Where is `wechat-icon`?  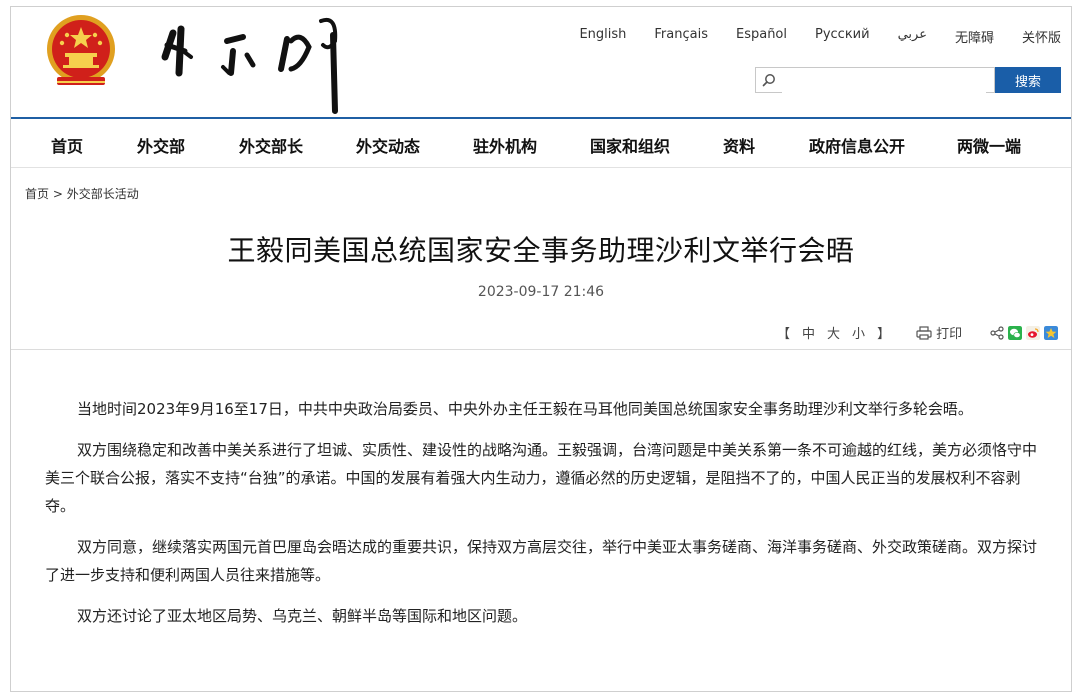
wechat-icon is located at coordinates (1015, 332).